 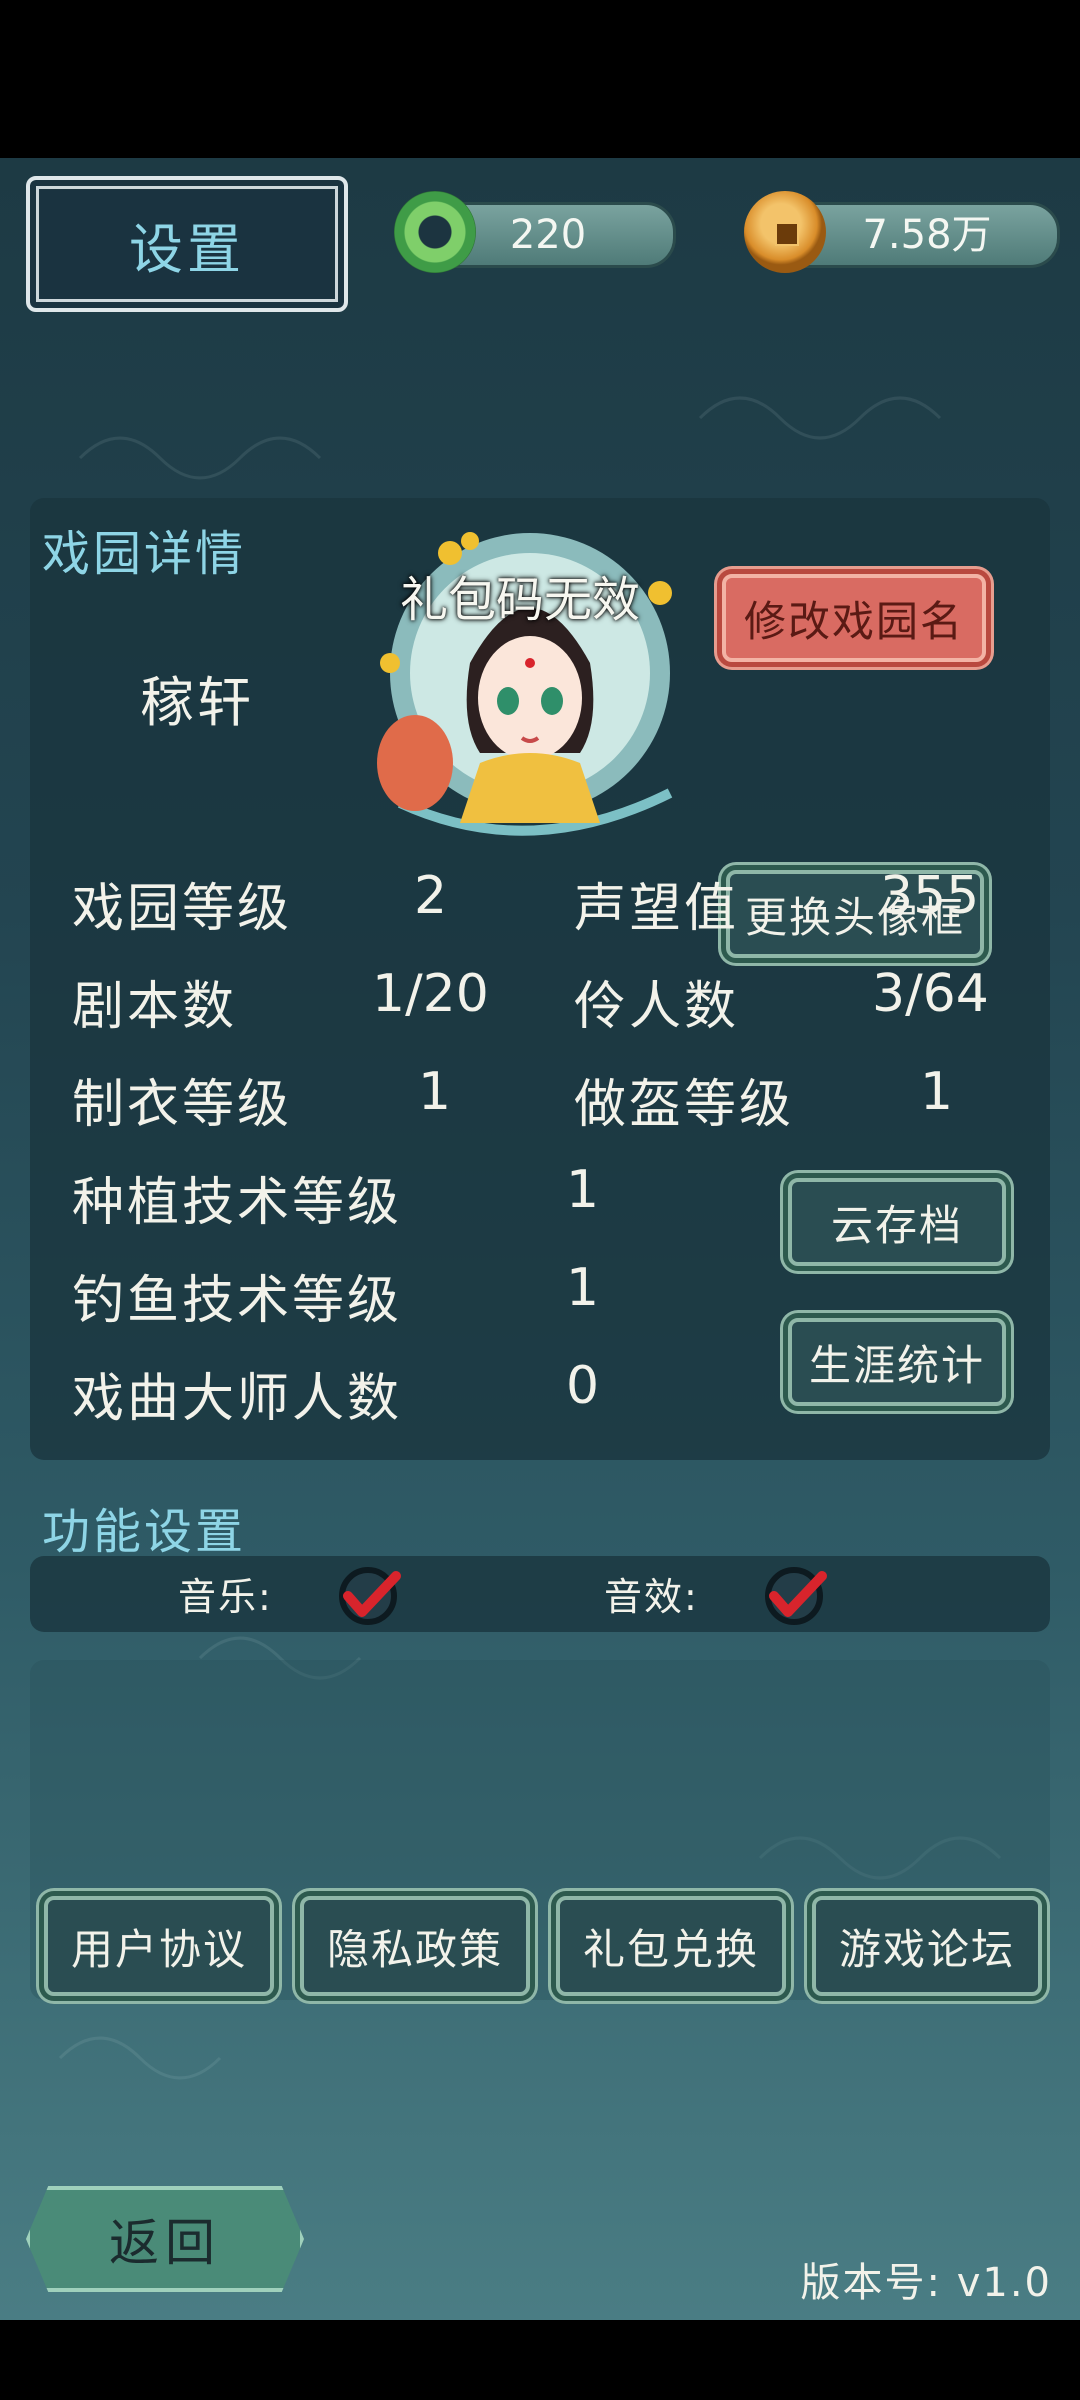 What do you see at coordinates (927, 1946) in the screenshot?
I see `game-forum-button: 游戏论坛` at bounding box center [927, 1946].